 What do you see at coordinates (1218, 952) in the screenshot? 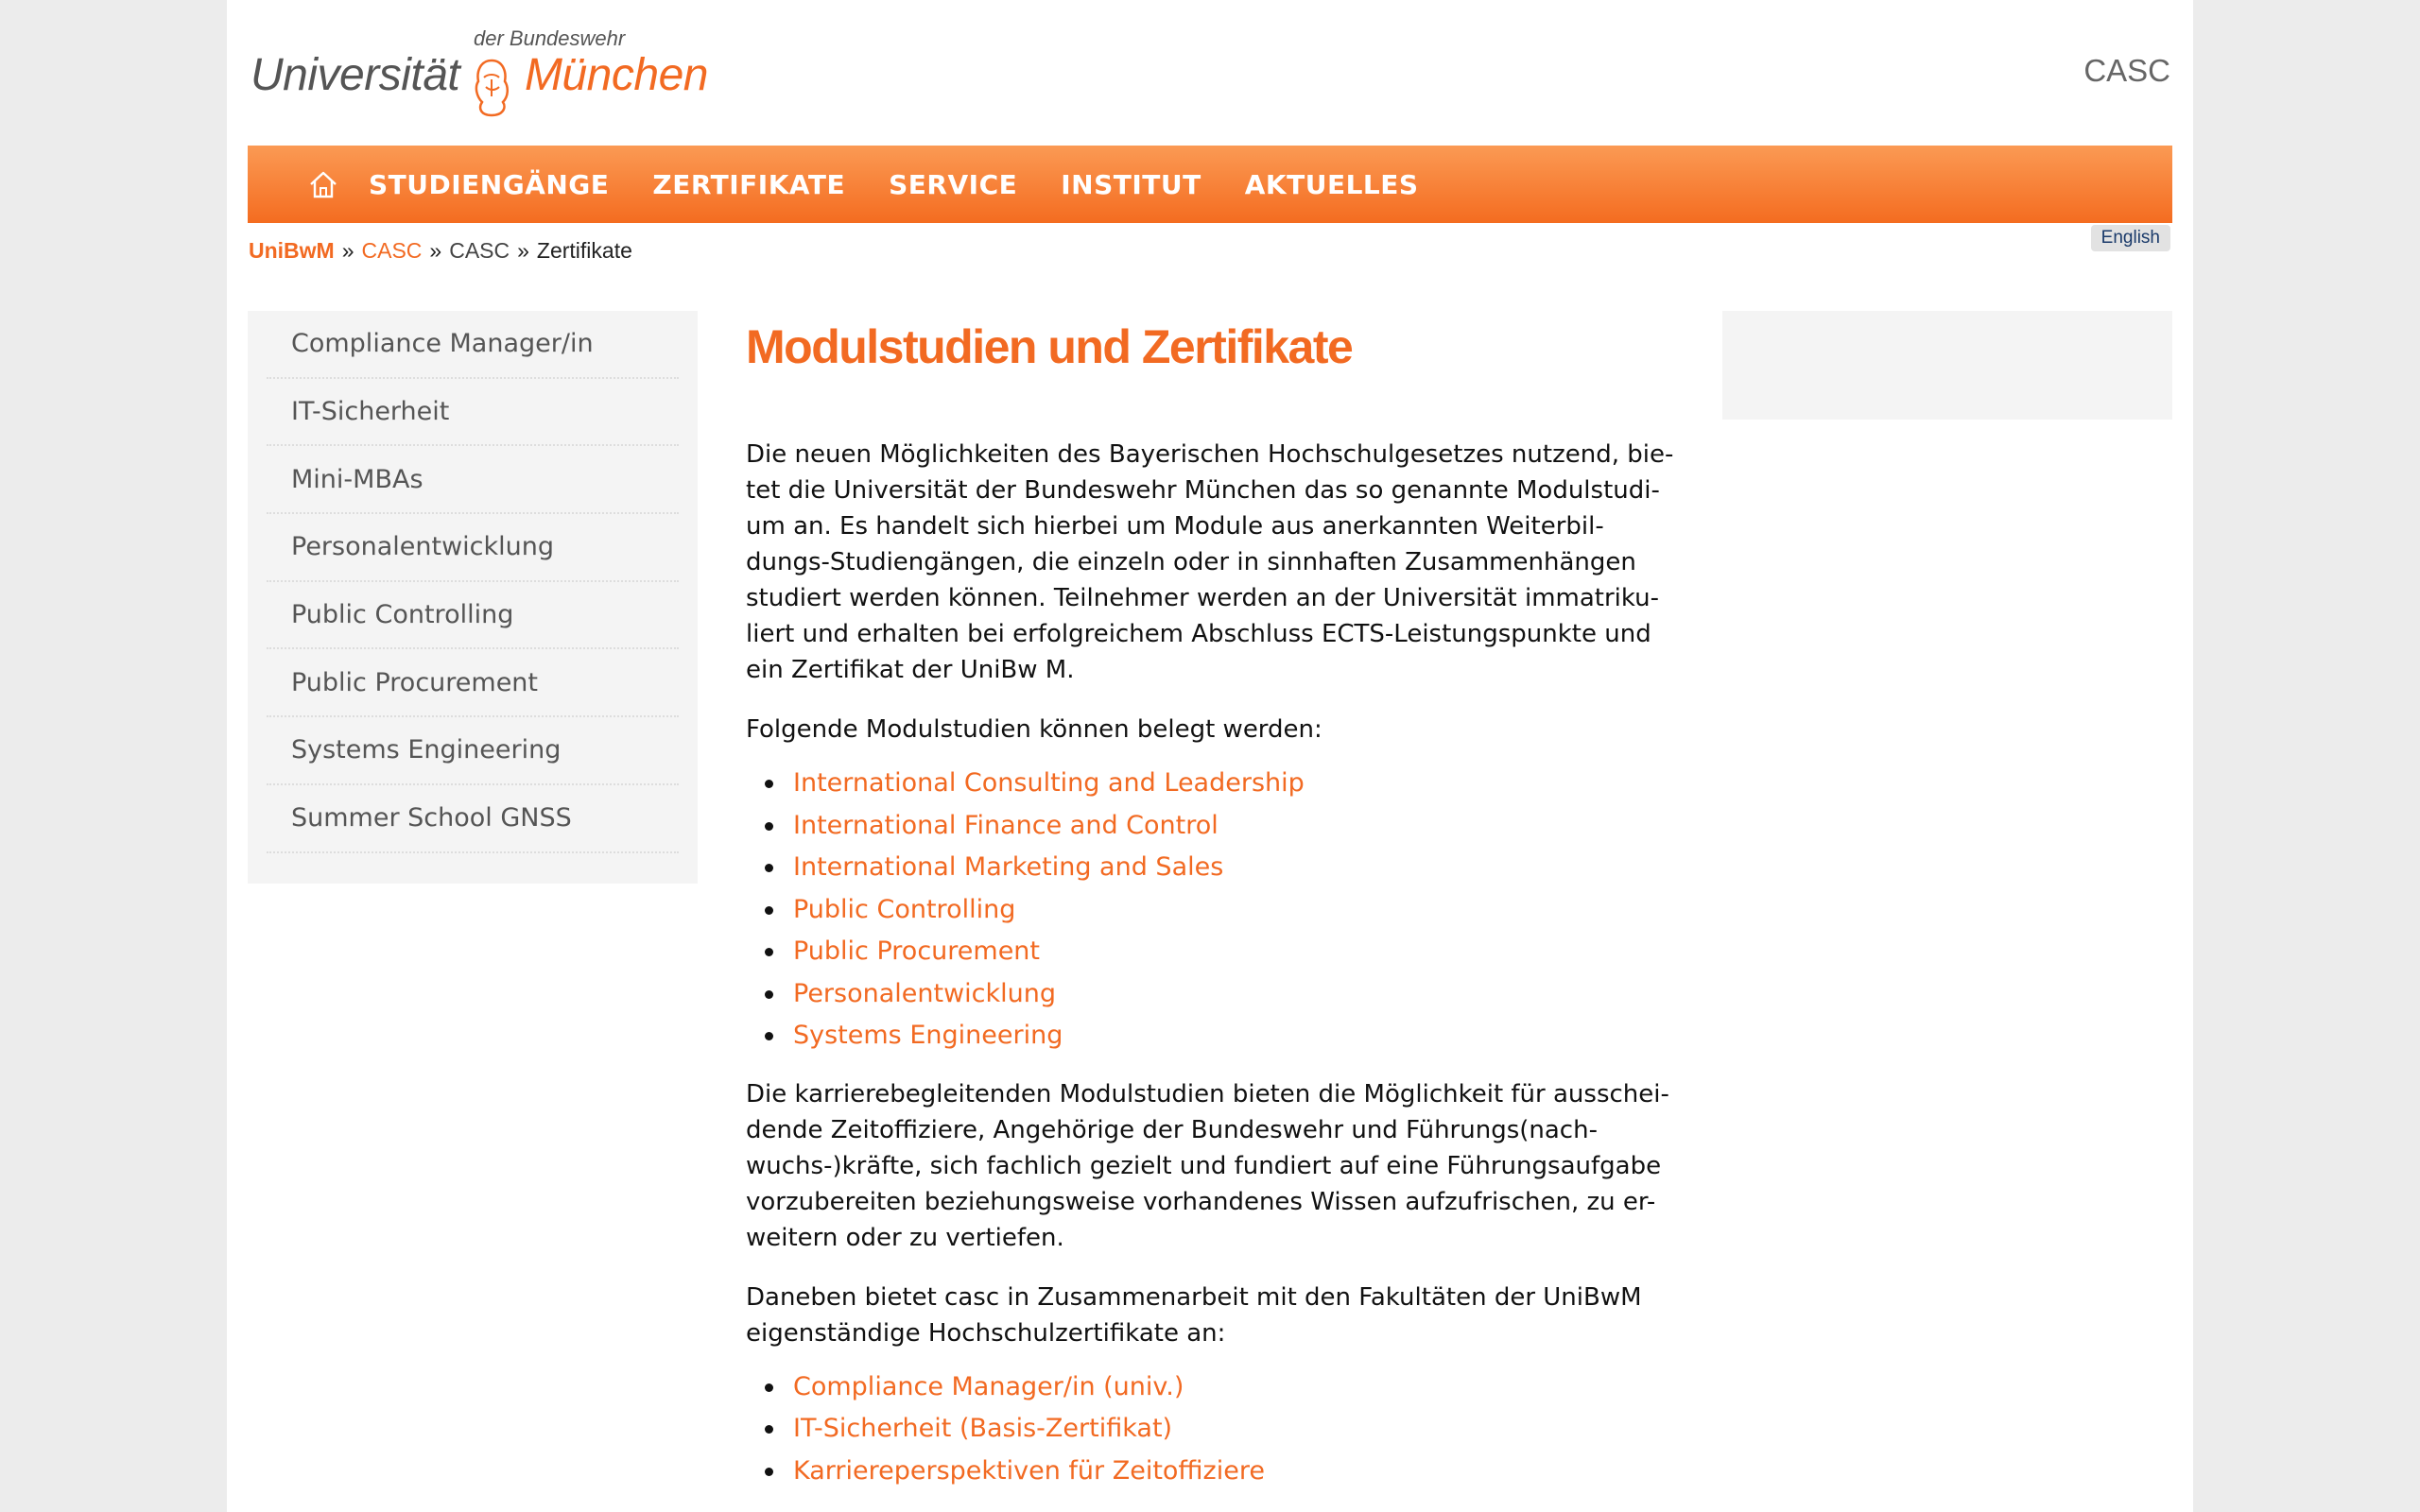
I see `list-item: Public Procurement` at bounding box center [1218, 952].